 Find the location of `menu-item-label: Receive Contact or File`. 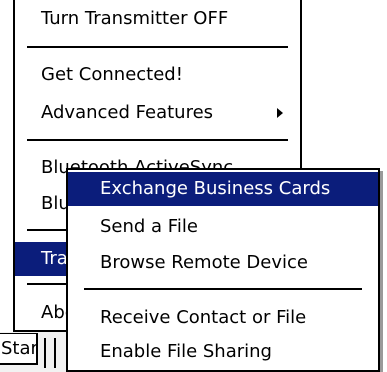

menu-item-label: Receive Contact or File is located at coordinates (203, 317).